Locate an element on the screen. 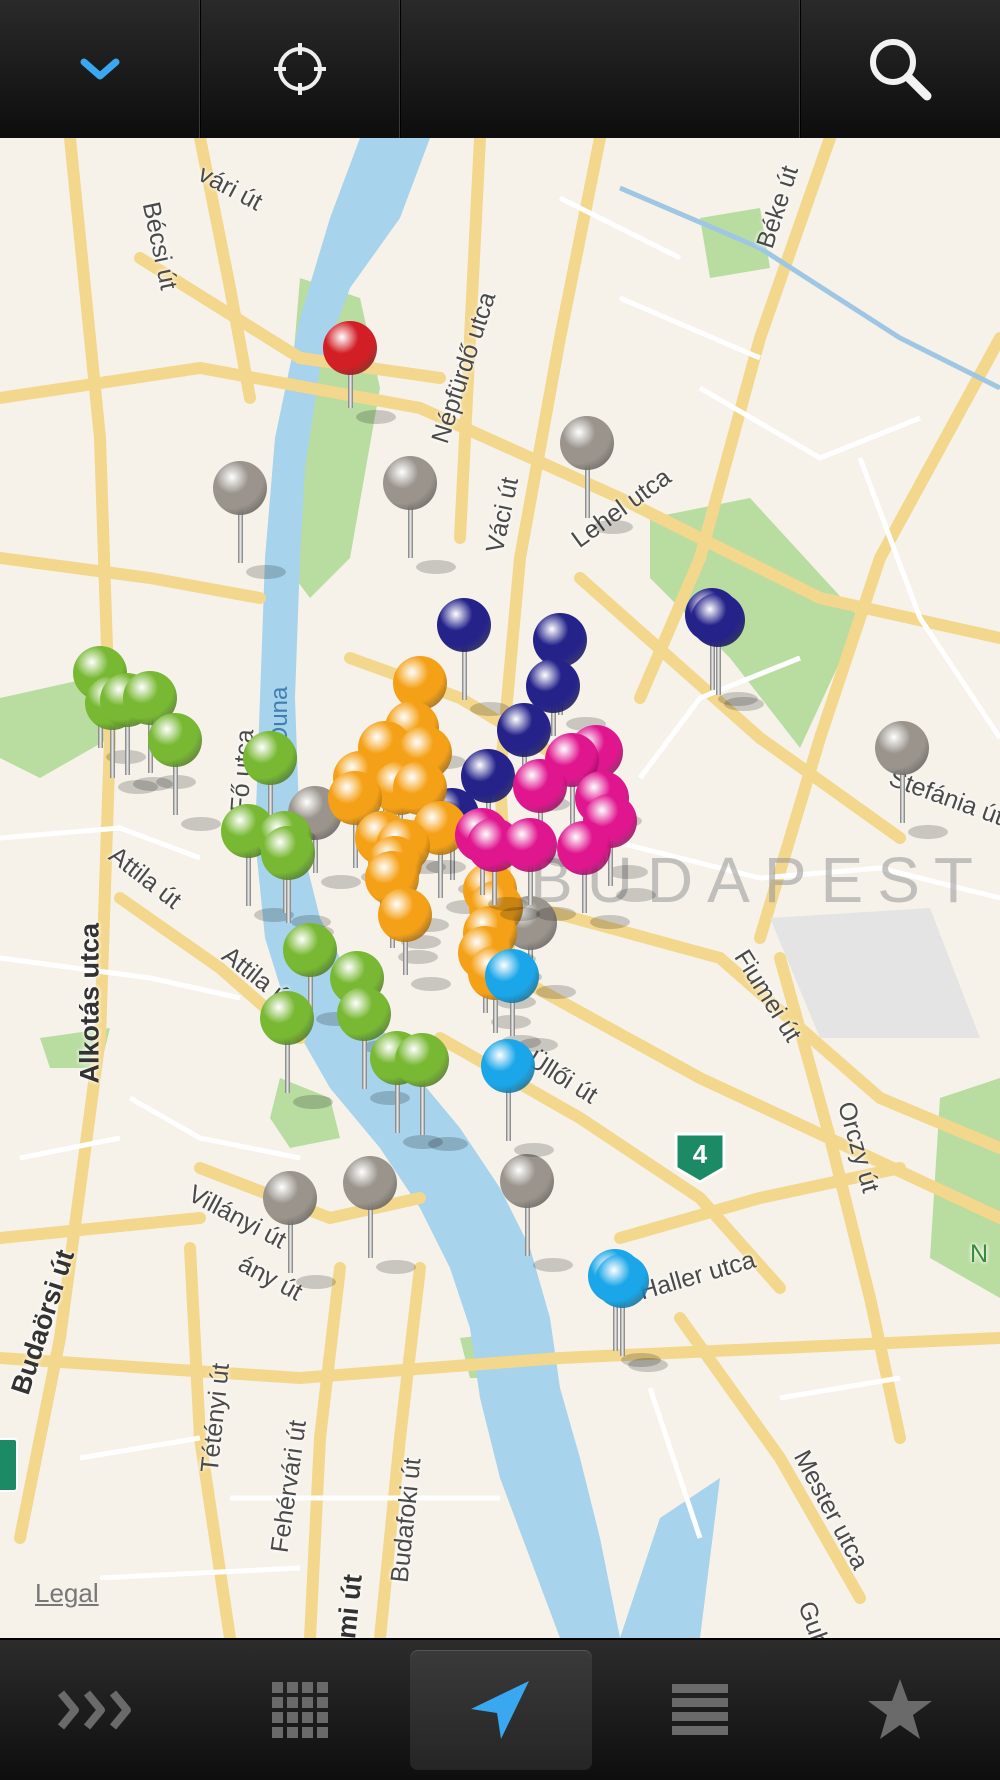  crosshair-icon is located at coordinates (300, 69).